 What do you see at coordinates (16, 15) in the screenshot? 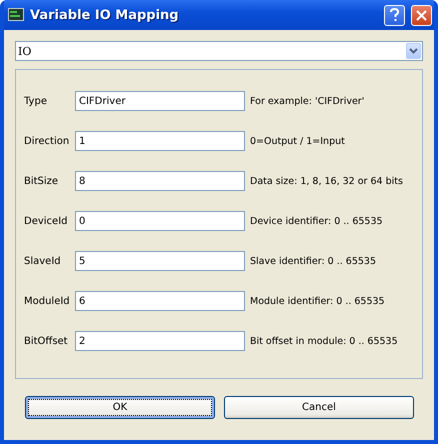
I see `app-icon` at bounding box center [16, 15].